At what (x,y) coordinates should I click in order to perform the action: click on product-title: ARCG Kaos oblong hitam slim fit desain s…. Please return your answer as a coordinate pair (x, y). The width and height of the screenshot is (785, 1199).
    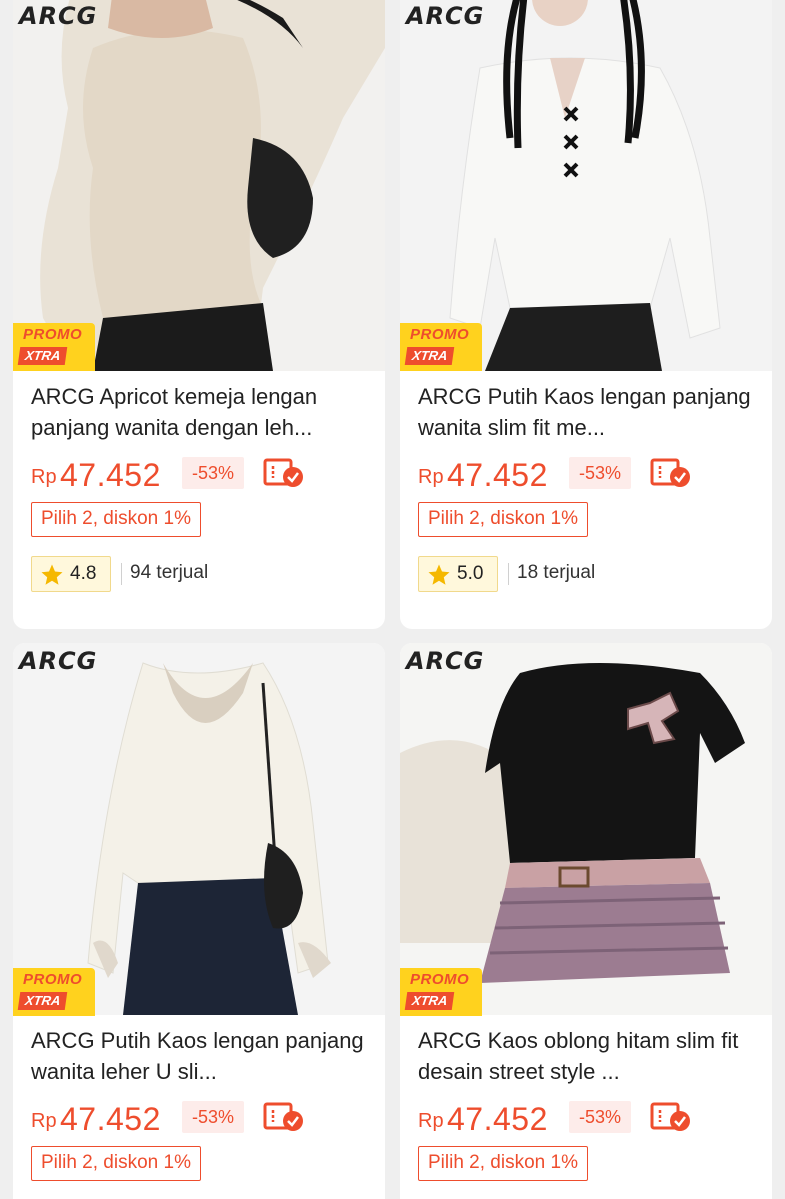
    Looking at the image, I should click on (588, 1056).